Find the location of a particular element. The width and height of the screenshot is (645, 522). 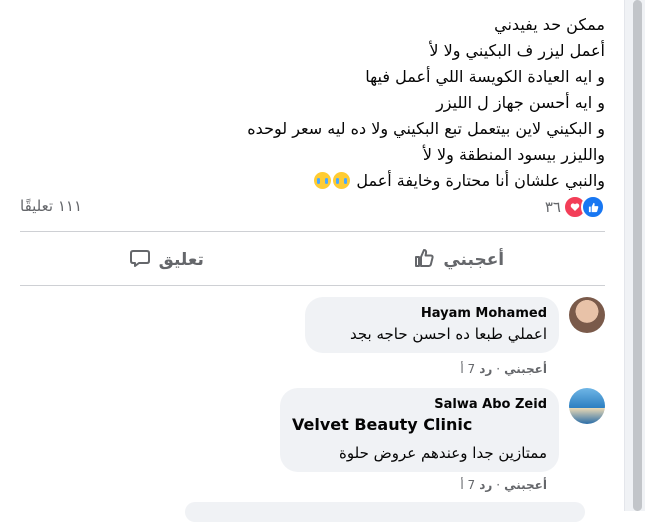

like-button: أعجبني is located at coordinates (459, 260).